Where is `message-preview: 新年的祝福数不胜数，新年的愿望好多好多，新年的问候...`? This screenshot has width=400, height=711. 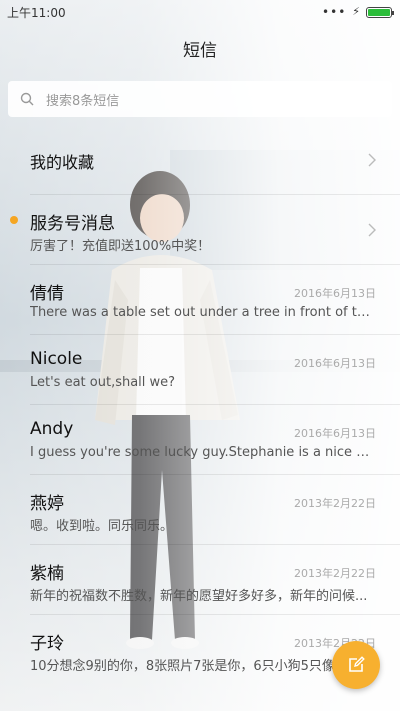
message-preview: 新年的祝福数不胜数，新年的愿望好多好多，新年的问候... is located at coordinates (199, 596).